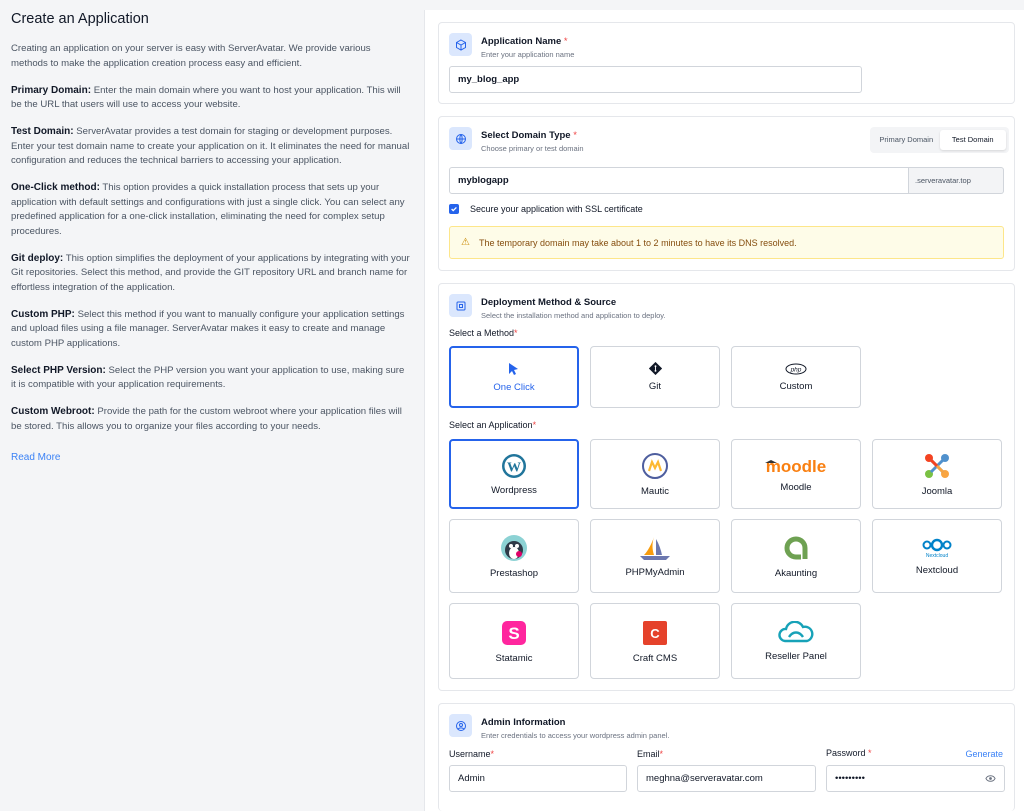 The height and width of the screenshot is (811, 1024). What do you see at coordinates (796, 632) in the screenshot?
I see `reseller-cloud-icon` at bounding box center [796, 632].